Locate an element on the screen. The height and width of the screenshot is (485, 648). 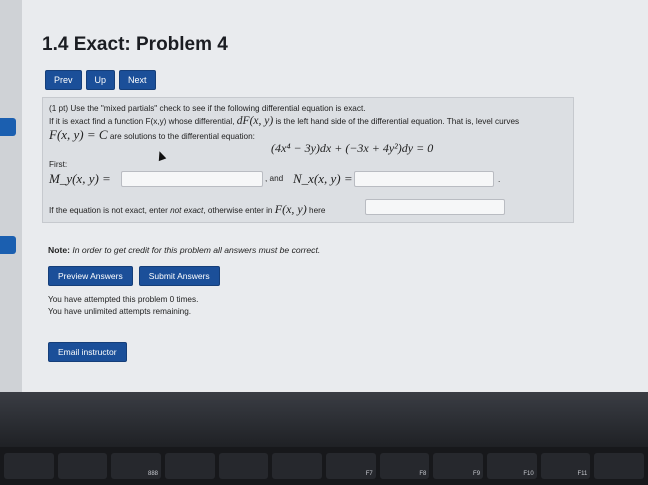
problem-nav: Prev Up Next is located at coordinates (100, 80).